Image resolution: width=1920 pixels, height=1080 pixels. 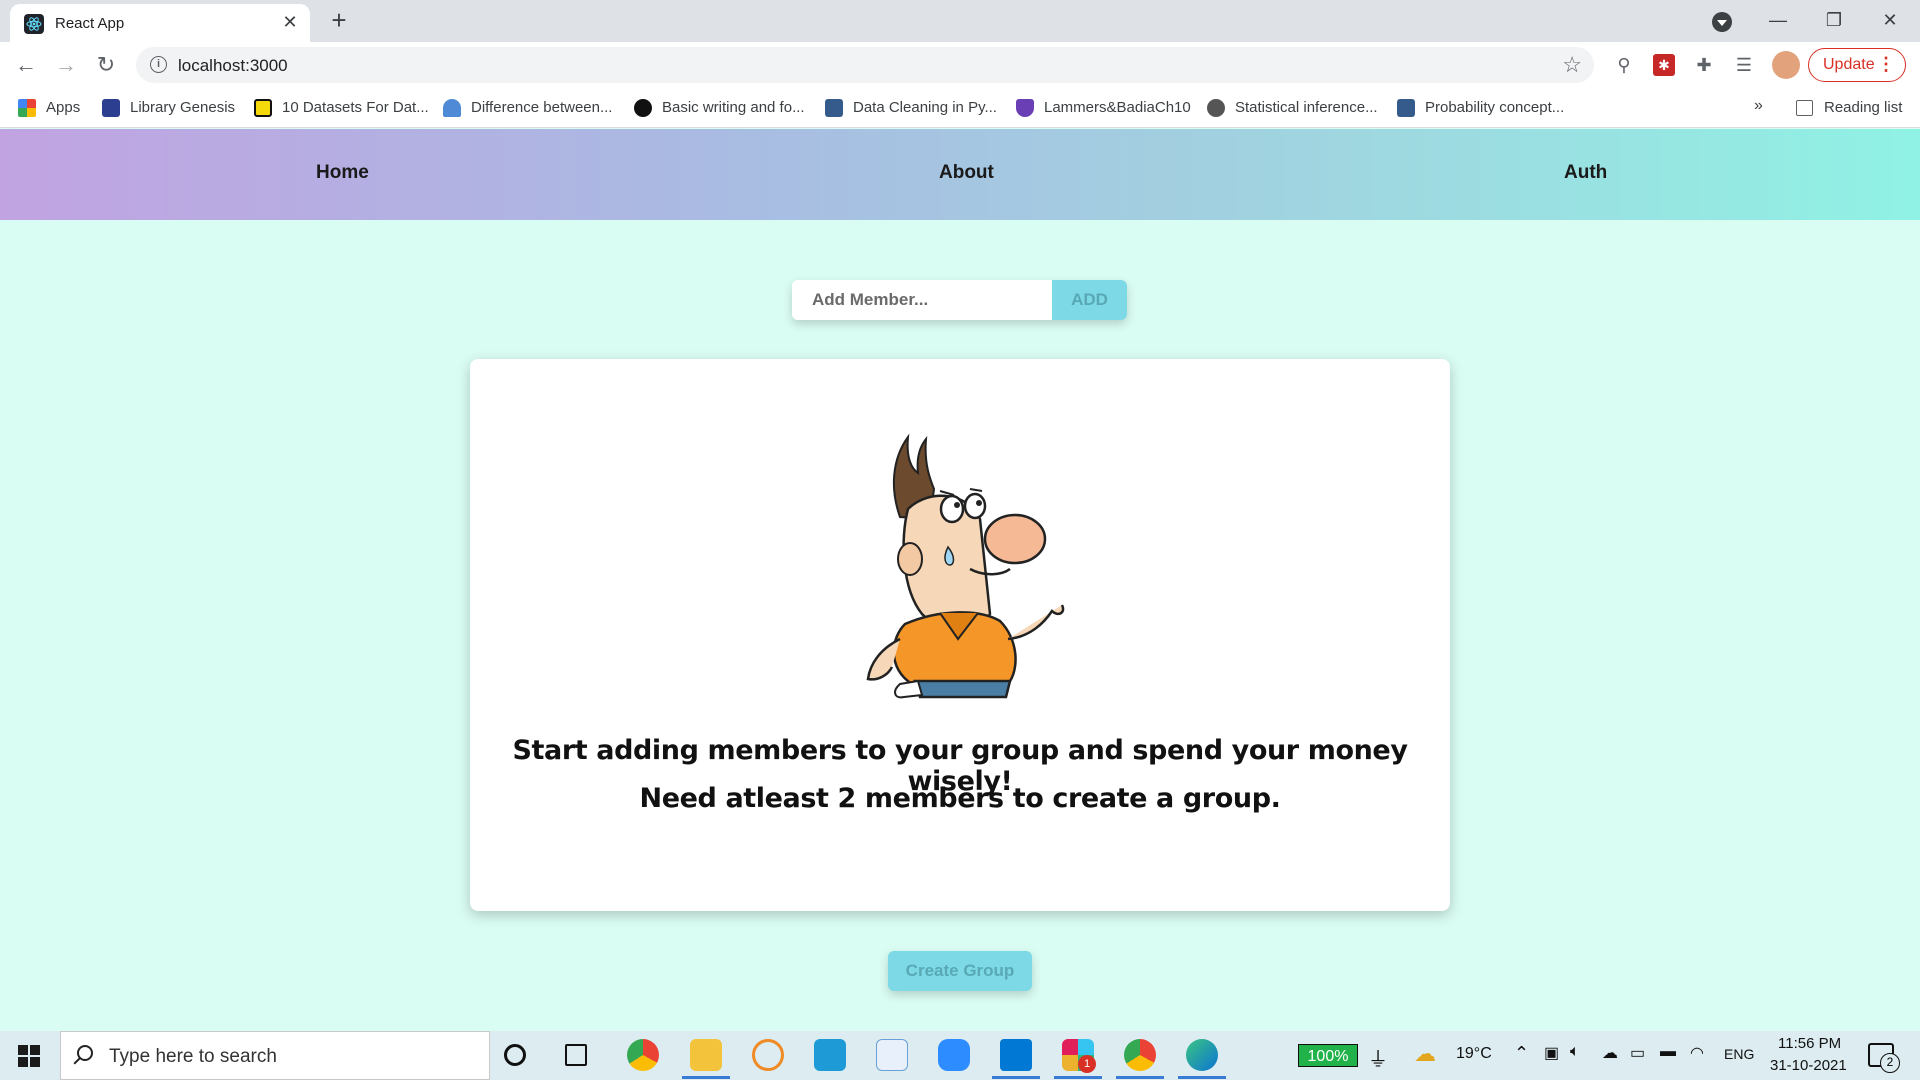 What do you see at coordinates (27, 108) in the screenshot?
I see `apps-grid-icon` at bounding box center [27, 108].